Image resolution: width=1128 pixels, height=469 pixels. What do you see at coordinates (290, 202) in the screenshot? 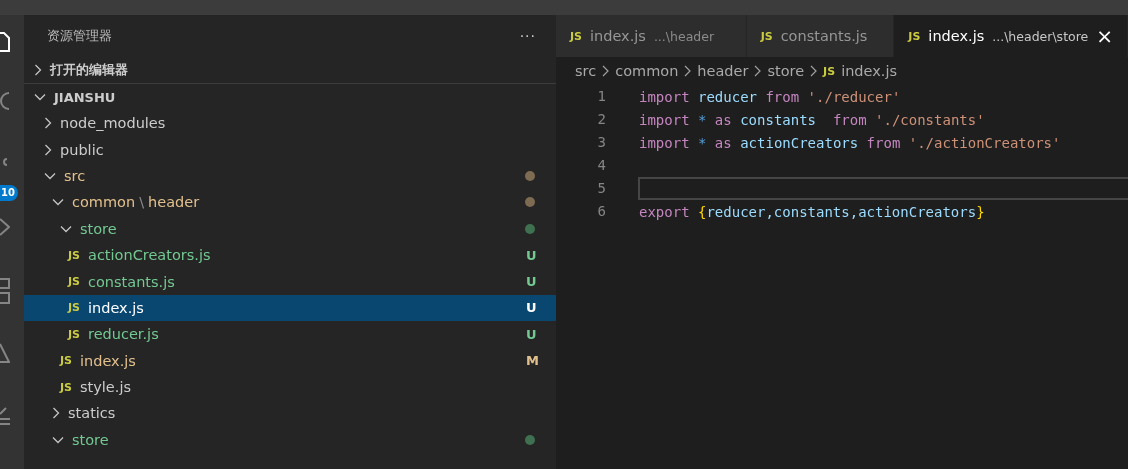
I see `tree-item: common \ header` at bounding box center [290, 202].